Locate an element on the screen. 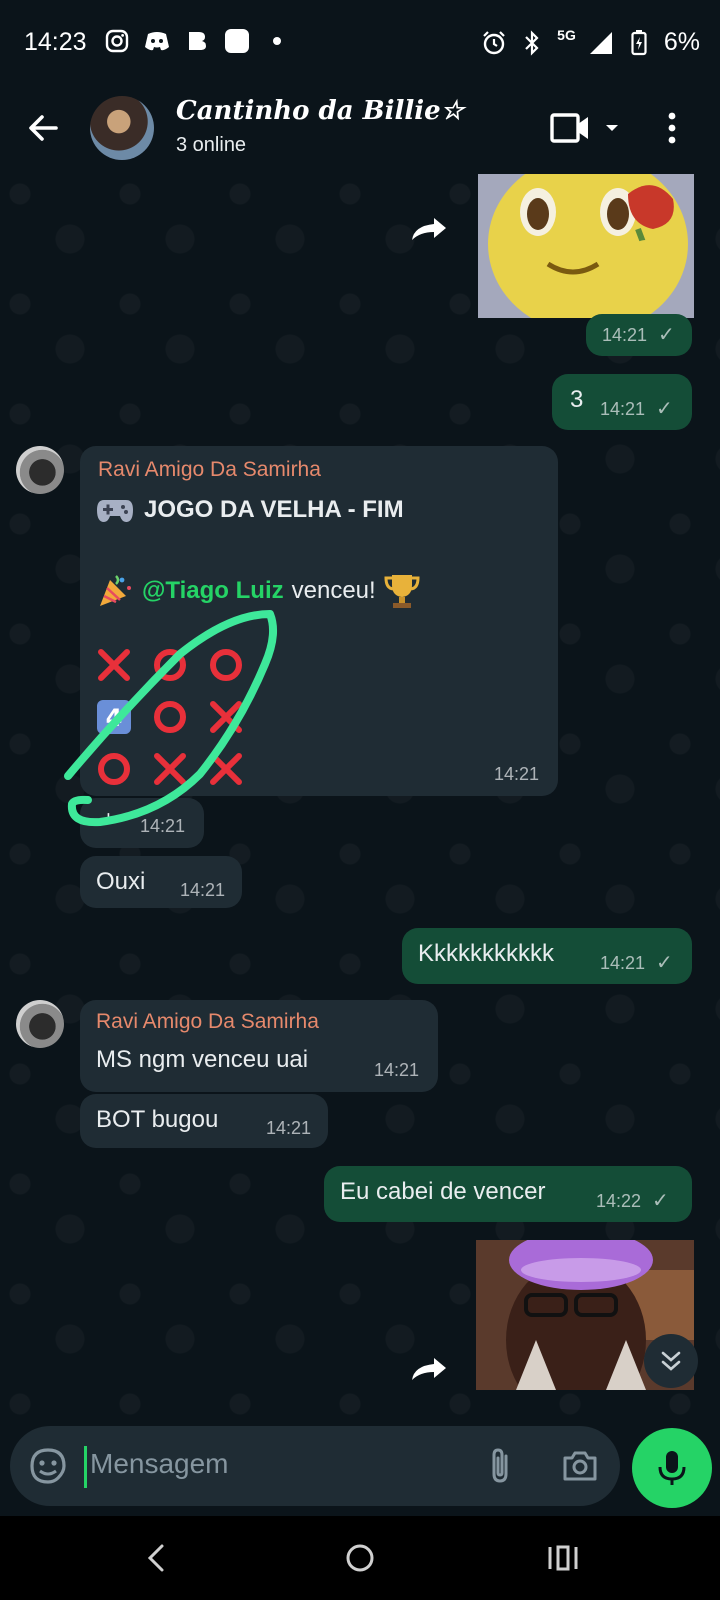  more-options-button is located at coordinates (672, 128).